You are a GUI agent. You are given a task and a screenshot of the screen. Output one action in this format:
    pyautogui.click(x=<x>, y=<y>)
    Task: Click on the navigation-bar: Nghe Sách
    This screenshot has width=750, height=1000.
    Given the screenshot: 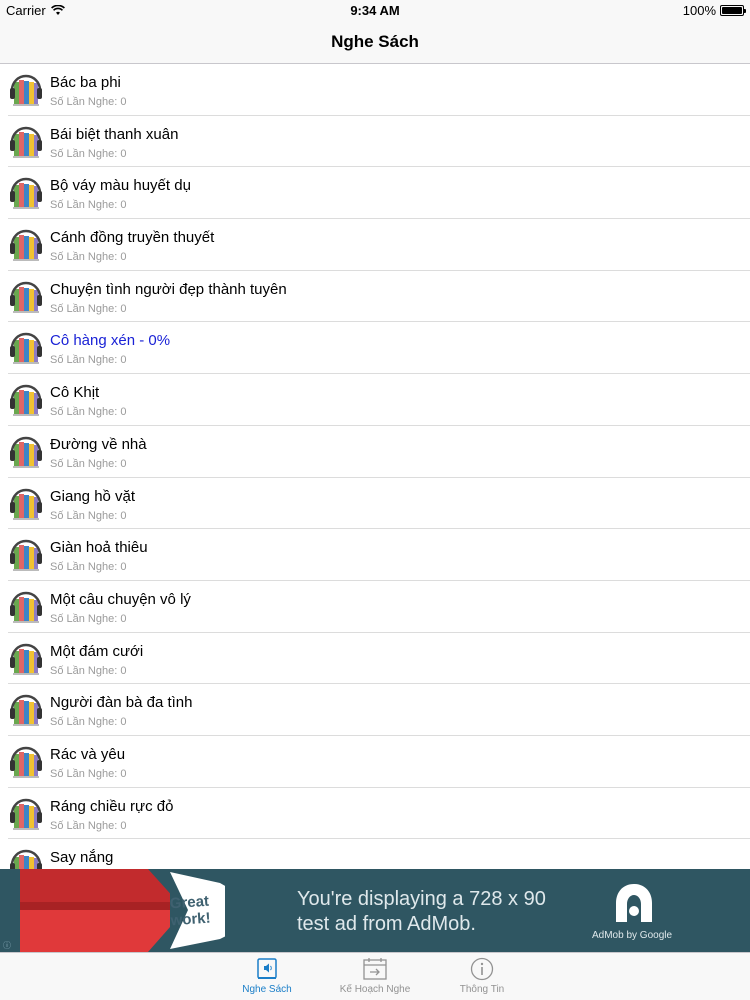 What is the action you would take?
    pyautogui.click(x=375, y=42)
    